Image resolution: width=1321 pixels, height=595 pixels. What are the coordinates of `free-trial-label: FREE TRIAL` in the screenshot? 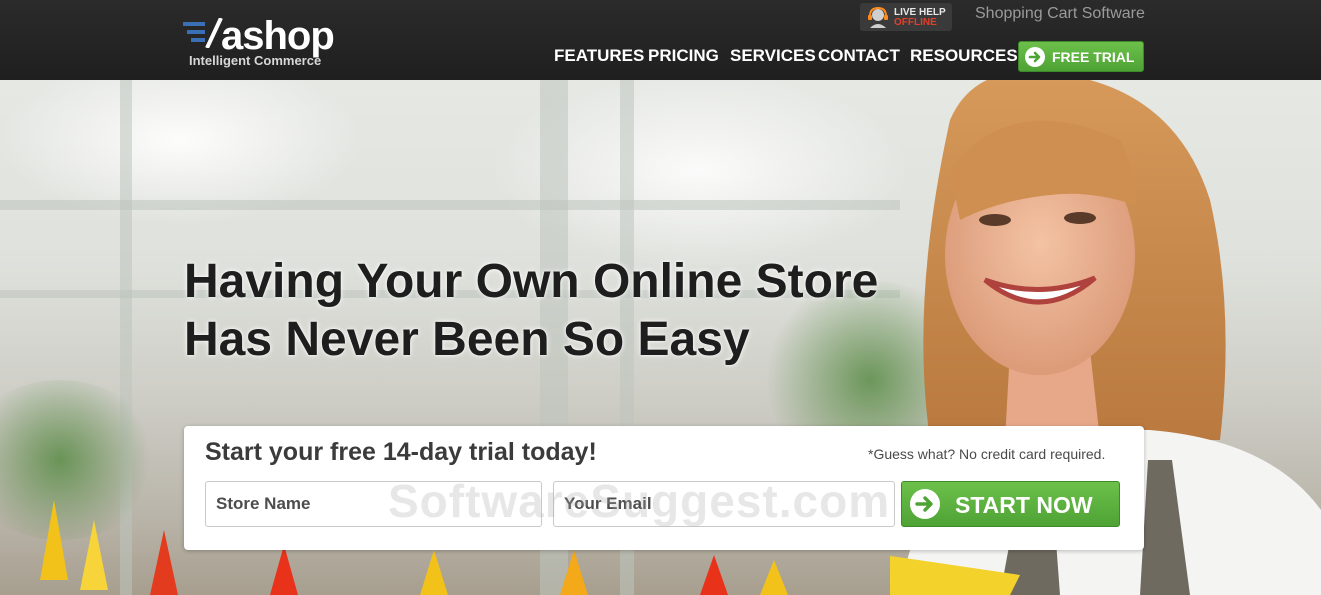 It's located at (1093, 57).